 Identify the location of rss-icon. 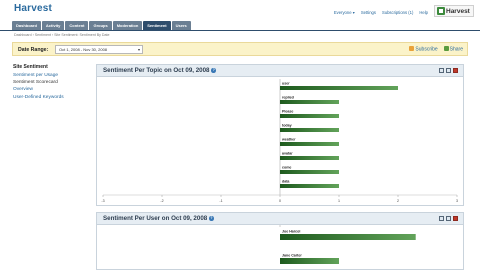
(412, 48).